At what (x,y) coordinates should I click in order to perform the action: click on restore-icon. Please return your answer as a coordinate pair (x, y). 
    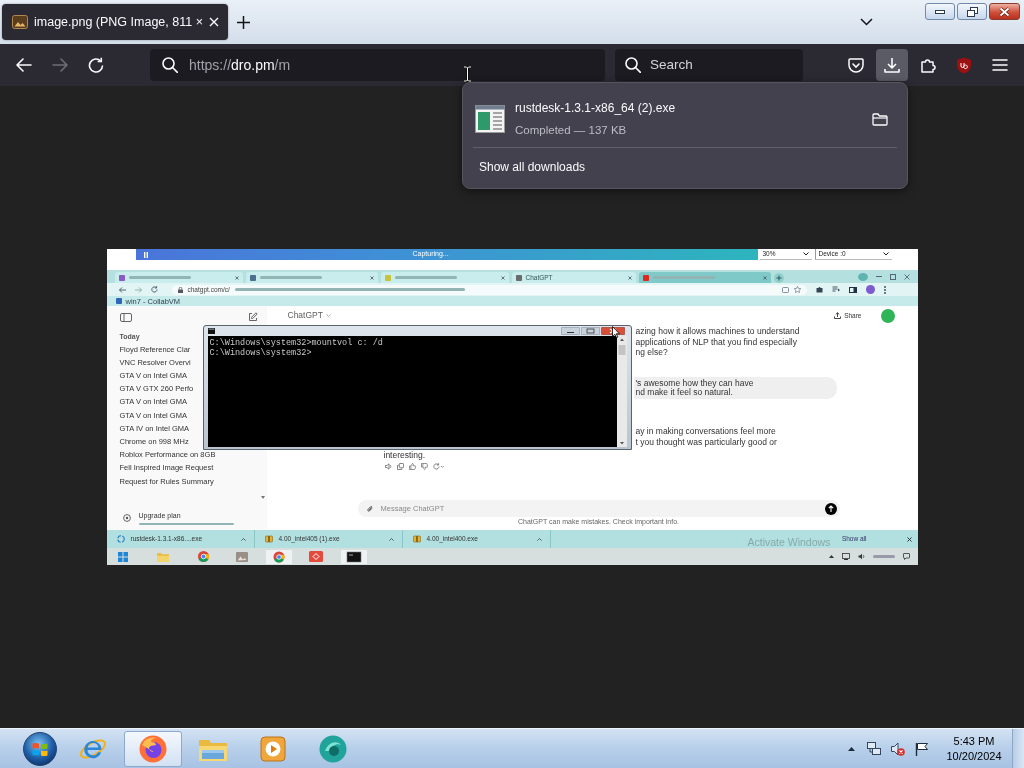
    Looking at the image, I should click on (972, 11).